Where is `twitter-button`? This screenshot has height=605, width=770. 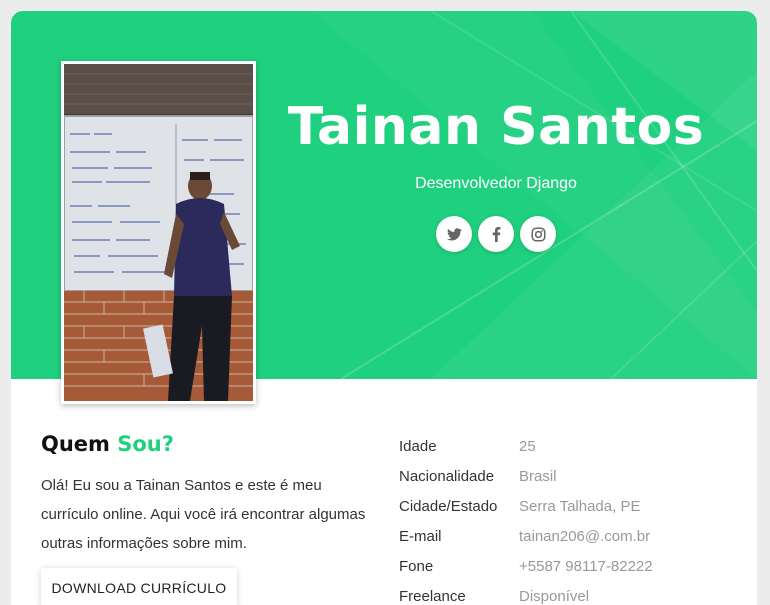 twitter-button is located at coordinates (454, 234).